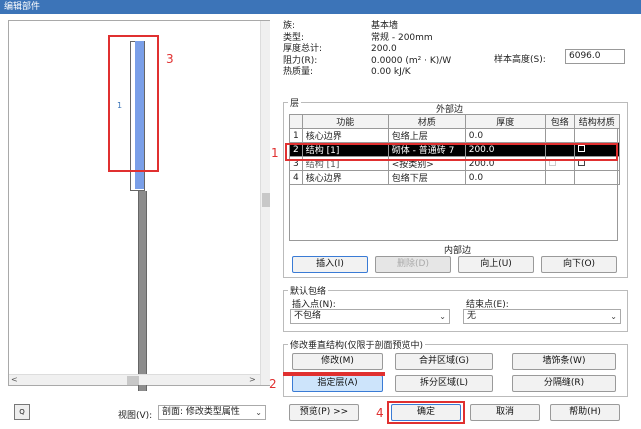 This screenshot has height=429, width=641. What do you see at coordinates (444, 383) in the screenshot?
I see `split-region-button: 拆分区域(L)` at bounding box center [444, 383].